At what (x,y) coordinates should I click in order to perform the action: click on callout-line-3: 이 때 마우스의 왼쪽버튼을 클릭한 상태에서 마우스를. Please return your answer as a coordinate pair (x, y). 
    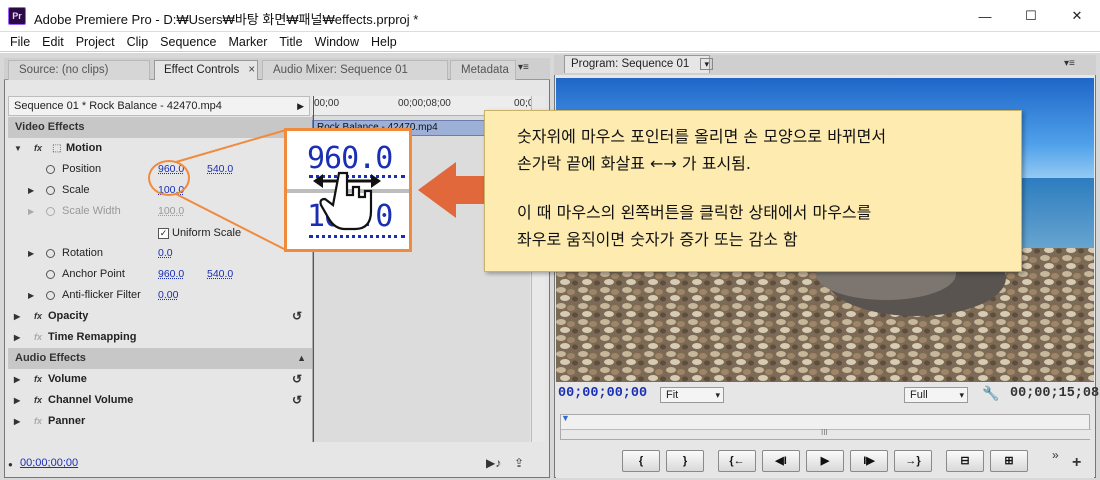
    Looking at the image, I should click on (694, 212).